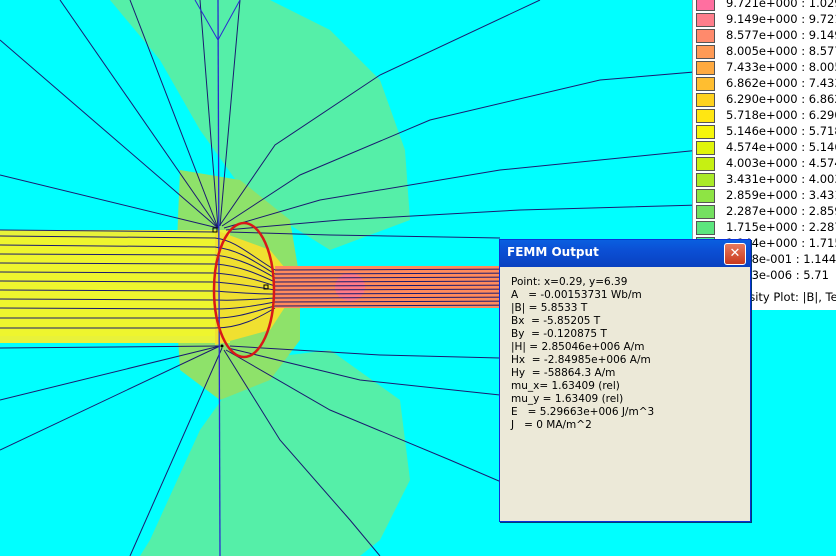 The height and width of the screenshot is (556, 836). Describe the element at coordinates (559, 334) in the screenshot. I see `output-line: By = -0.120875 T` at that location.